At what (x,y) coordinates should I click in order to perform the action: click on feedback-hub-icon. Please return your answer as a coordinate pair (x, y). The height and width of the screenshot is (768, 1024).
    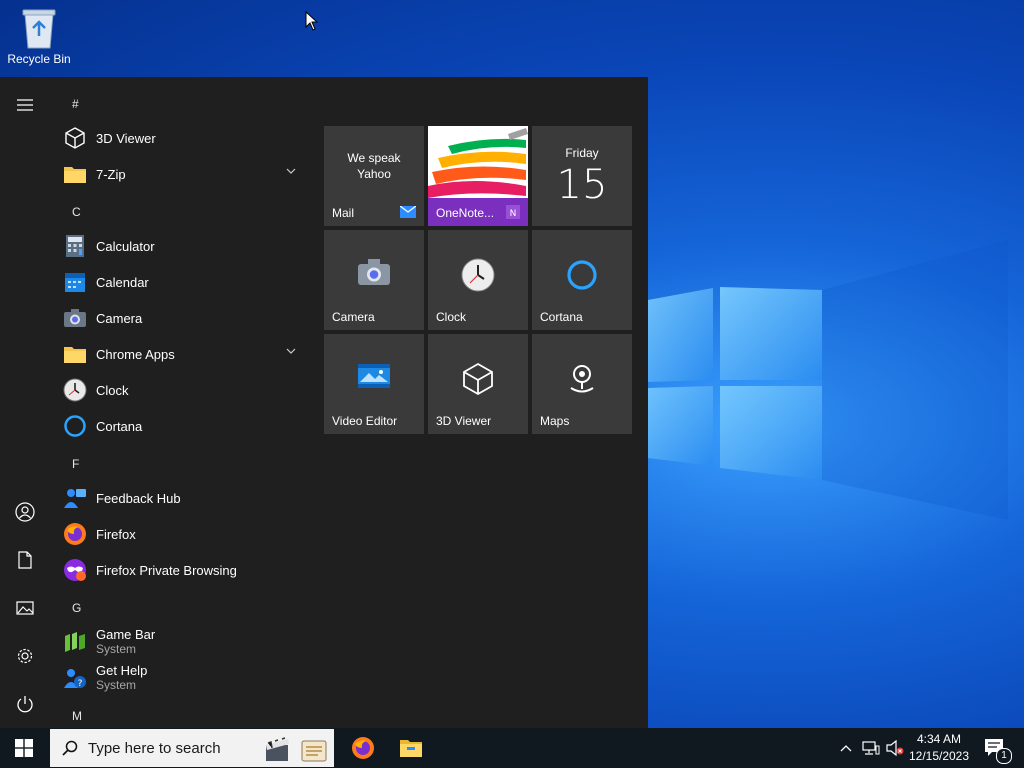
    Looking at the image, I should click on (75, 498).